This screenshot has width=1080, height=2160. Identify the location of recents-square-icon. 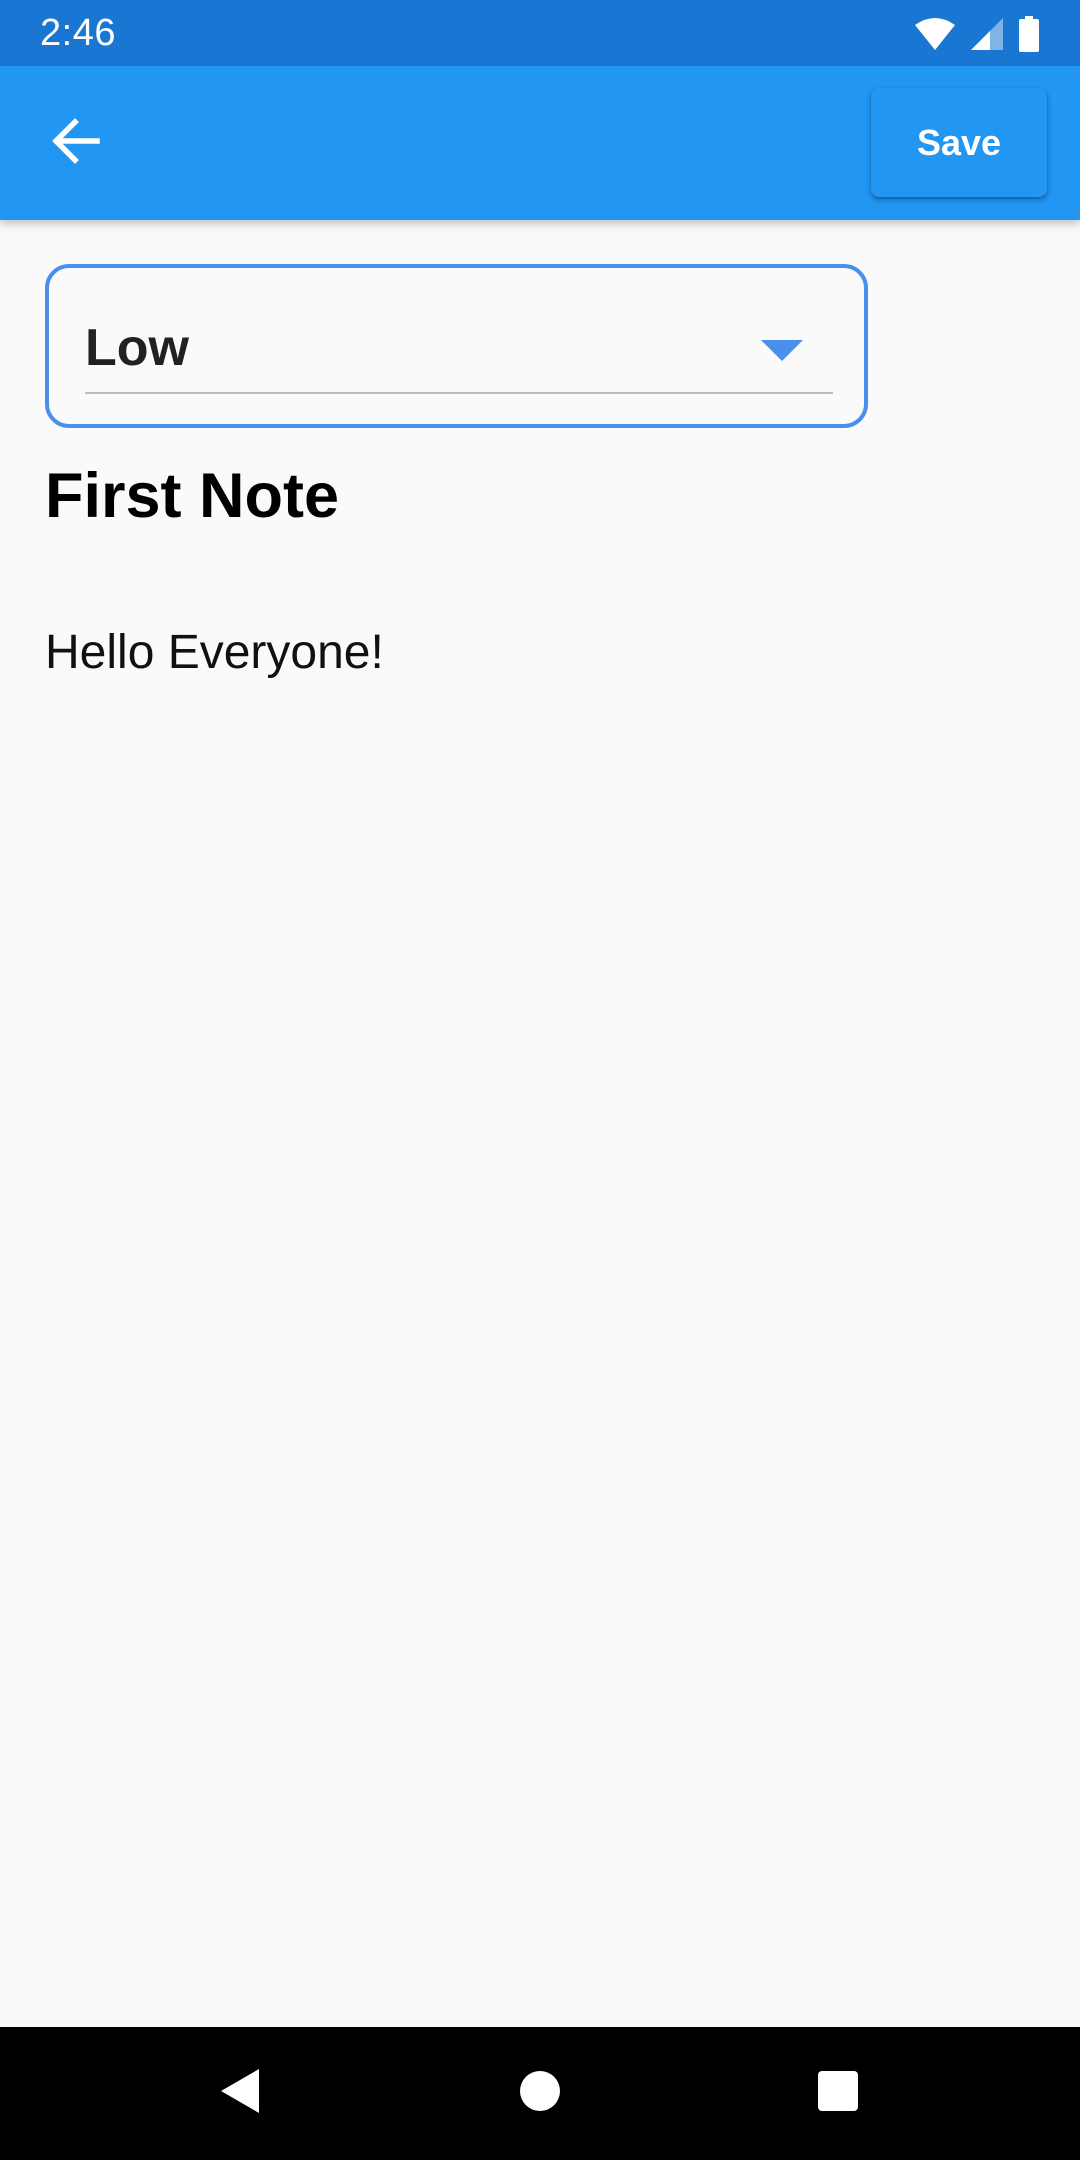
(838, 2093).